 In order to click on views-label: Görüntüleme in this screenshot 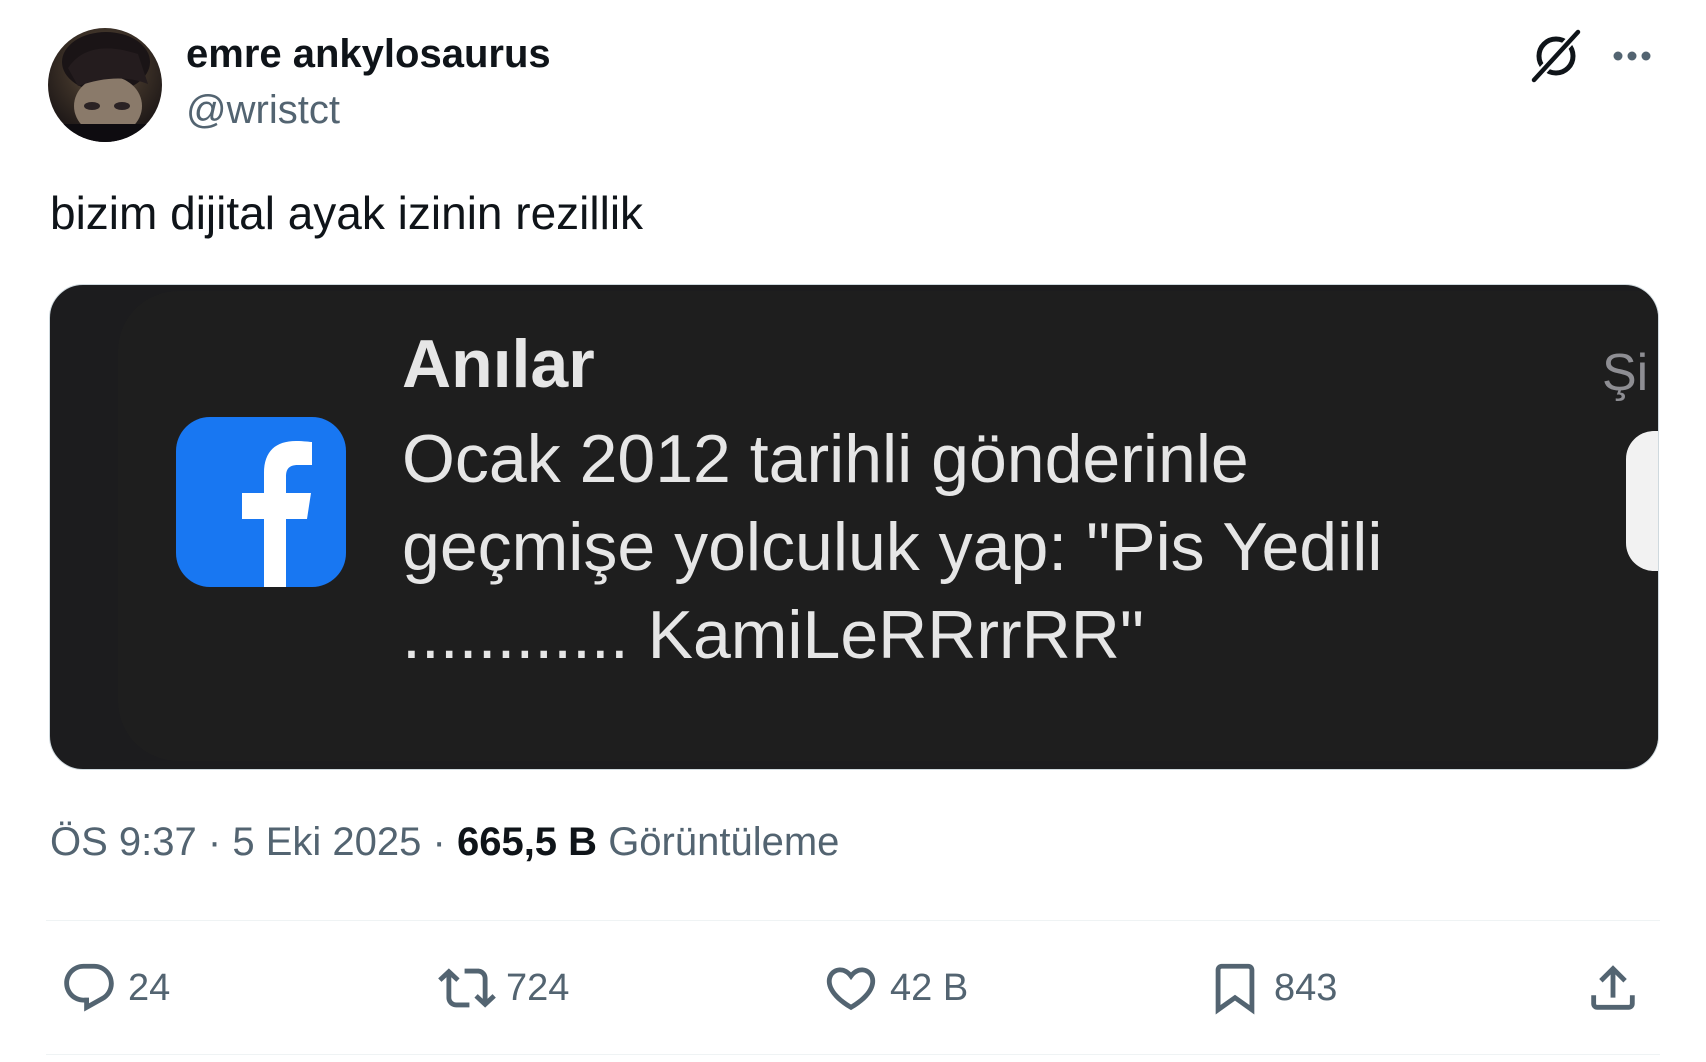, I will do `click(724, 842)`.